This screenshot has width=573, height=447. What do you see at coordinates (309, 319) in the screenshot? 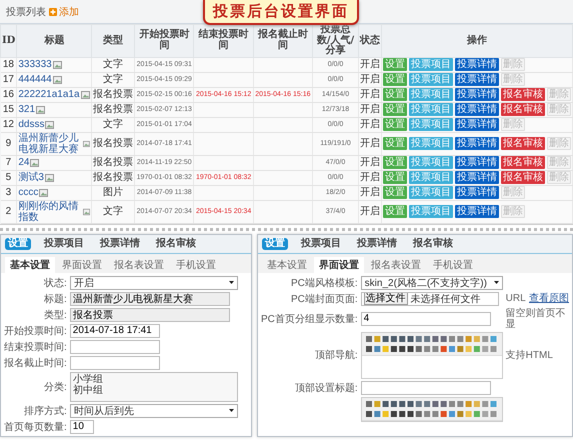
I see `field-label: PC首页分组显示数量:` at bounding box center [309, 319].